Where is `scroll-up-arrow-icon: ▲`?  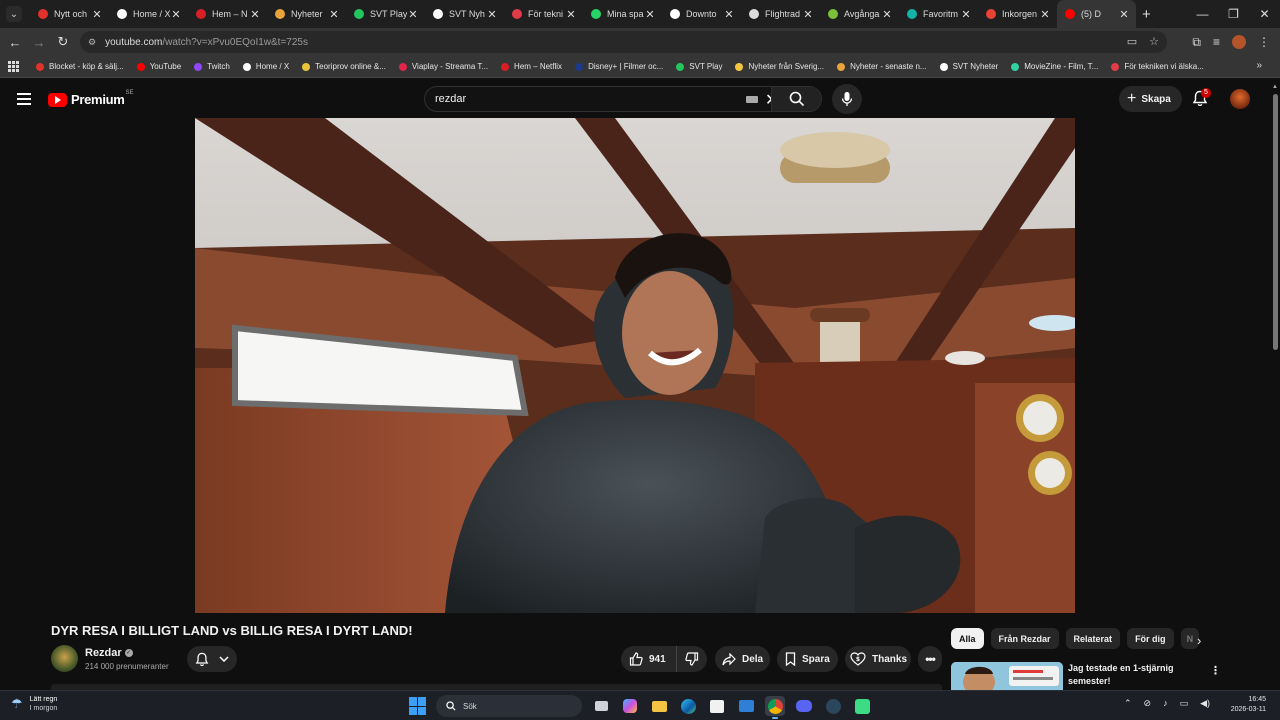 scroll-up-arrow-icon: ▲ is located at coordinates (1275, 87).